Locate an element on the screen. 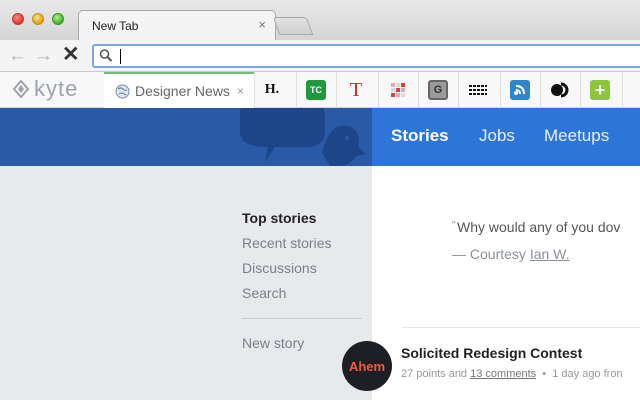 The image size is (640, 400). bookmarks-bar: kyte Designer News × H. TC T G + is located at coordinates (320, 90).